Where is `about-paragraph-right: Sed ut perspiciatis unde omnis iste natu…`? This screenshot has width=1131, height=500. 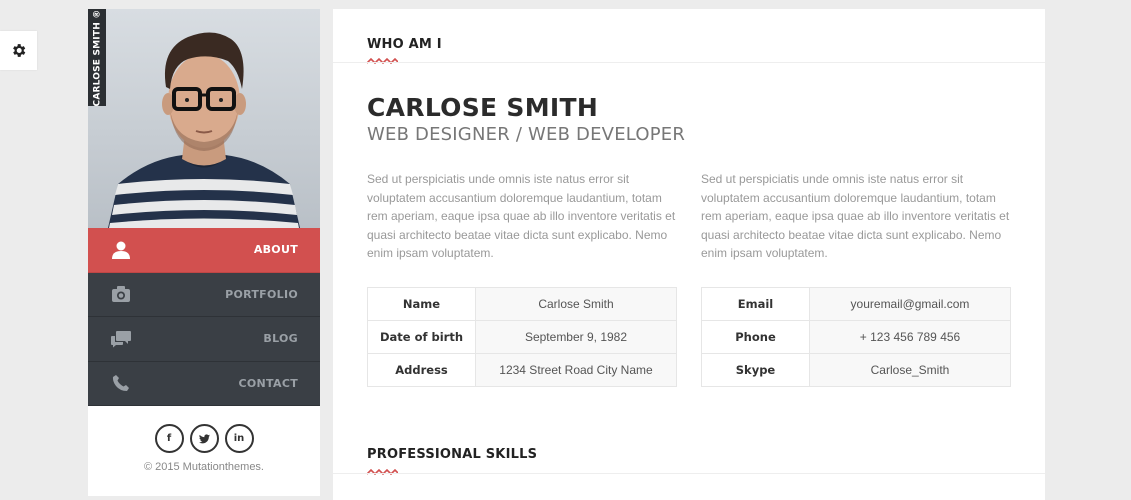 about-paragraph-right: Sed ut perspiciatis unde omnis iste natu… is located at coordinates (855, 216).